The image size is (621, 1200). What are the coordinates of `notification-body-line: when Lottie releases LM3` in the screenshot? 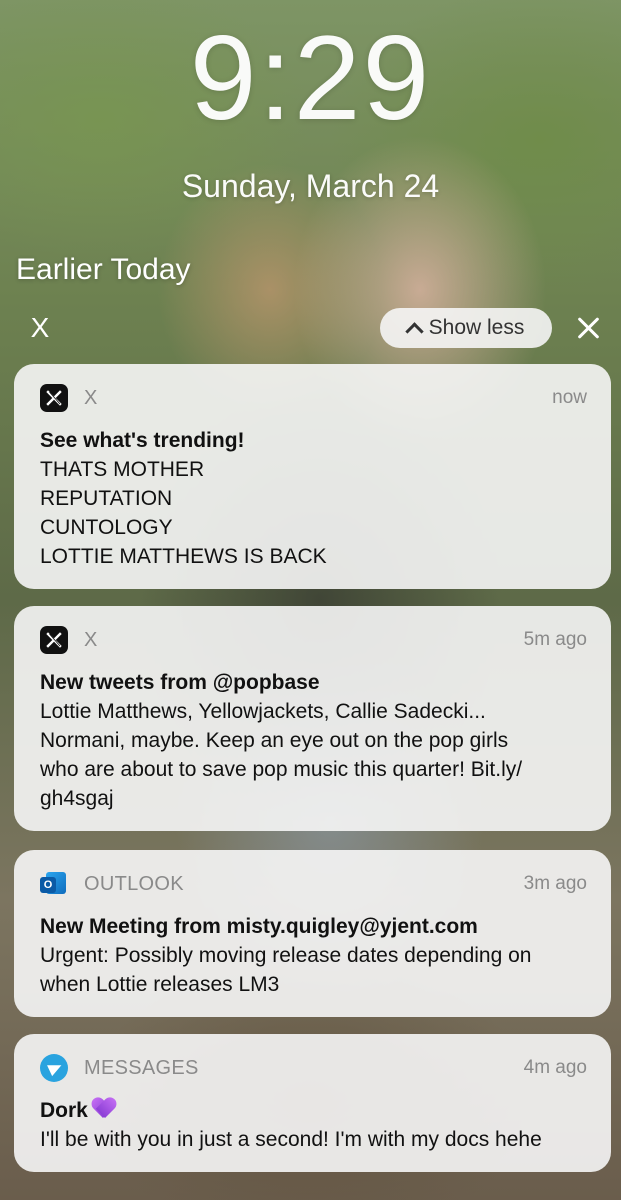 It's located at (160, 984).